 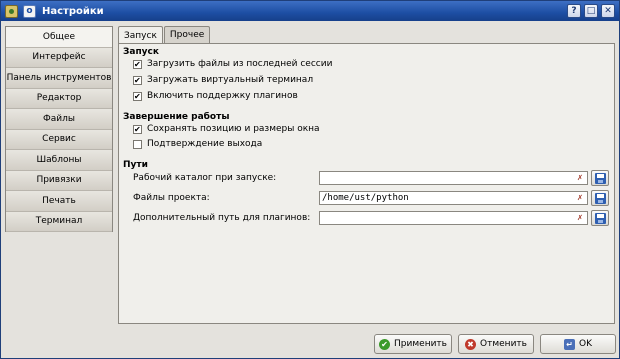 I want to click on apply-button: ✔ Применить, so click(x=413, y=344).